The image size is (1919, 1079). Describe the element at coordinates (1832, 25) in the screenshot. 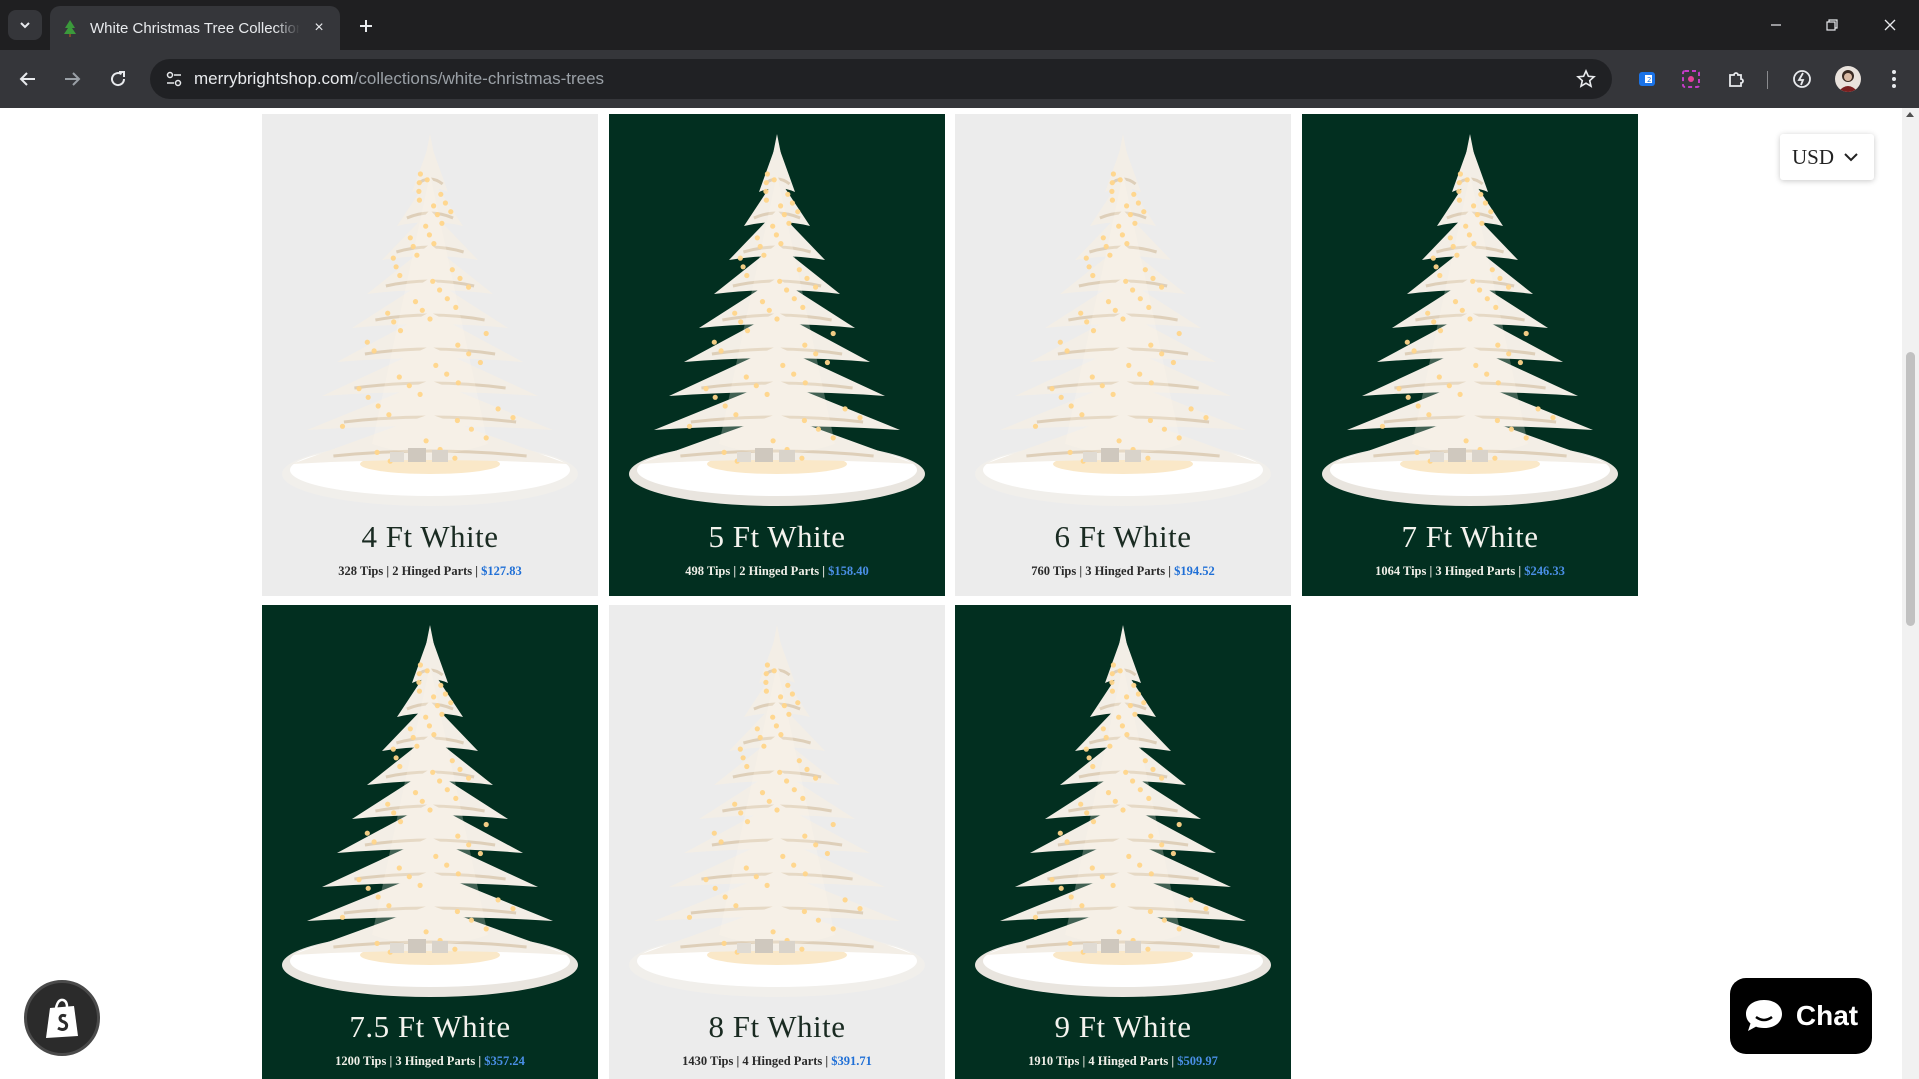

I see `restore-button` at that location.